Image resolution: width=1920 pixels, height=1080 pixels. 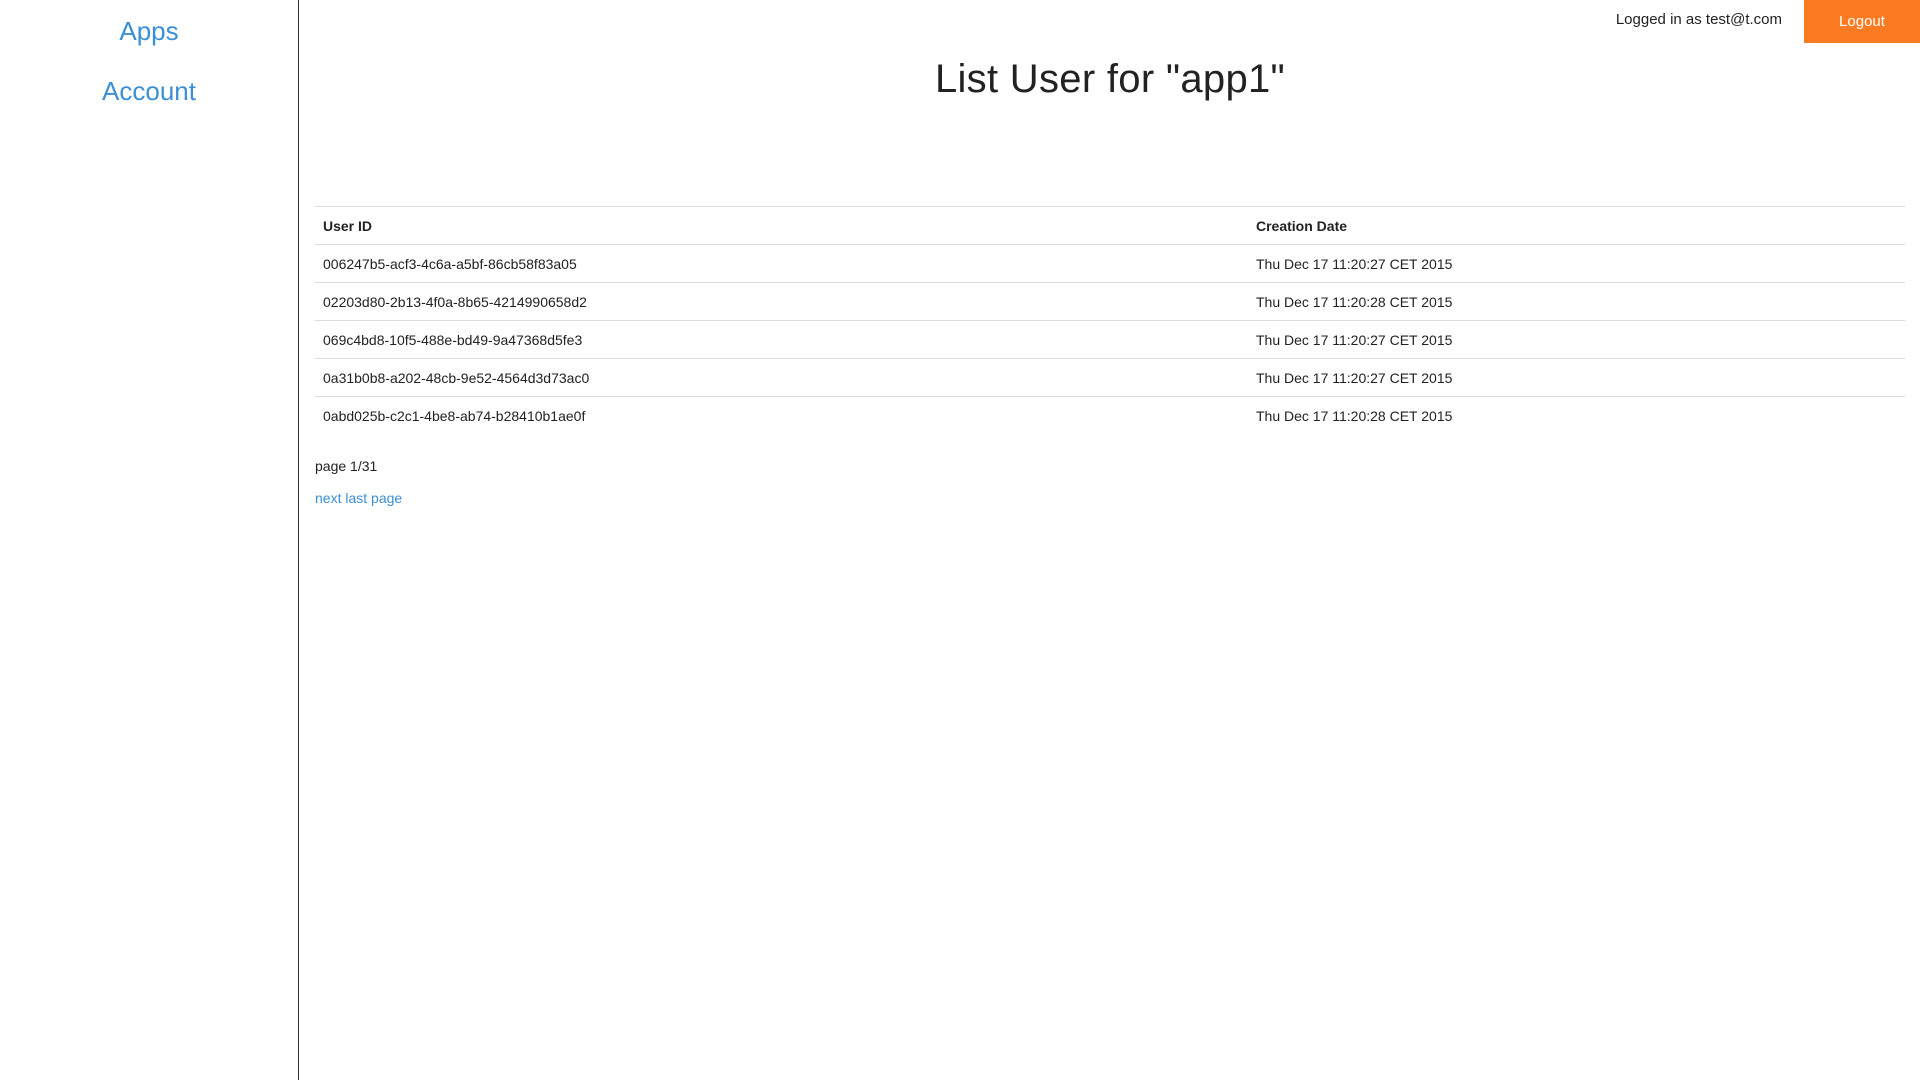 I want to click on sidebar-nav: Apps Account, so click(x=149, y=57).